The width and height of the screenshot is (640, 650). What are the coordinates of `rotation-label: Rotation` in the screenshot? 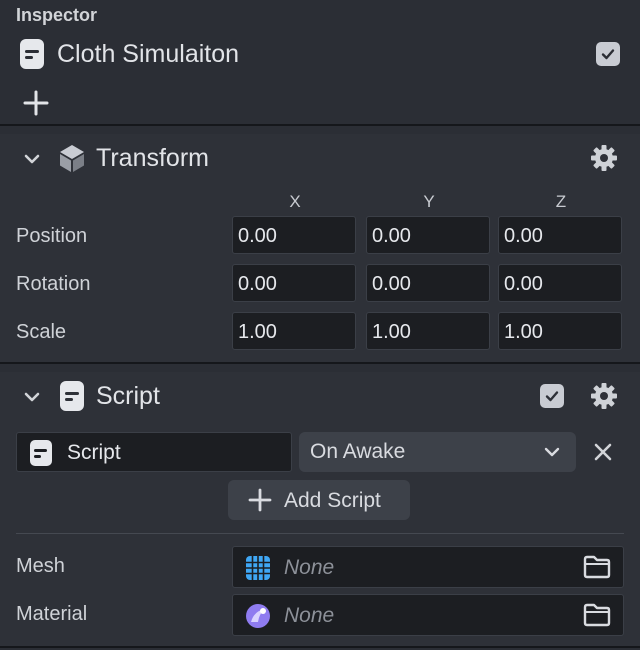 It's located at (53, 284).